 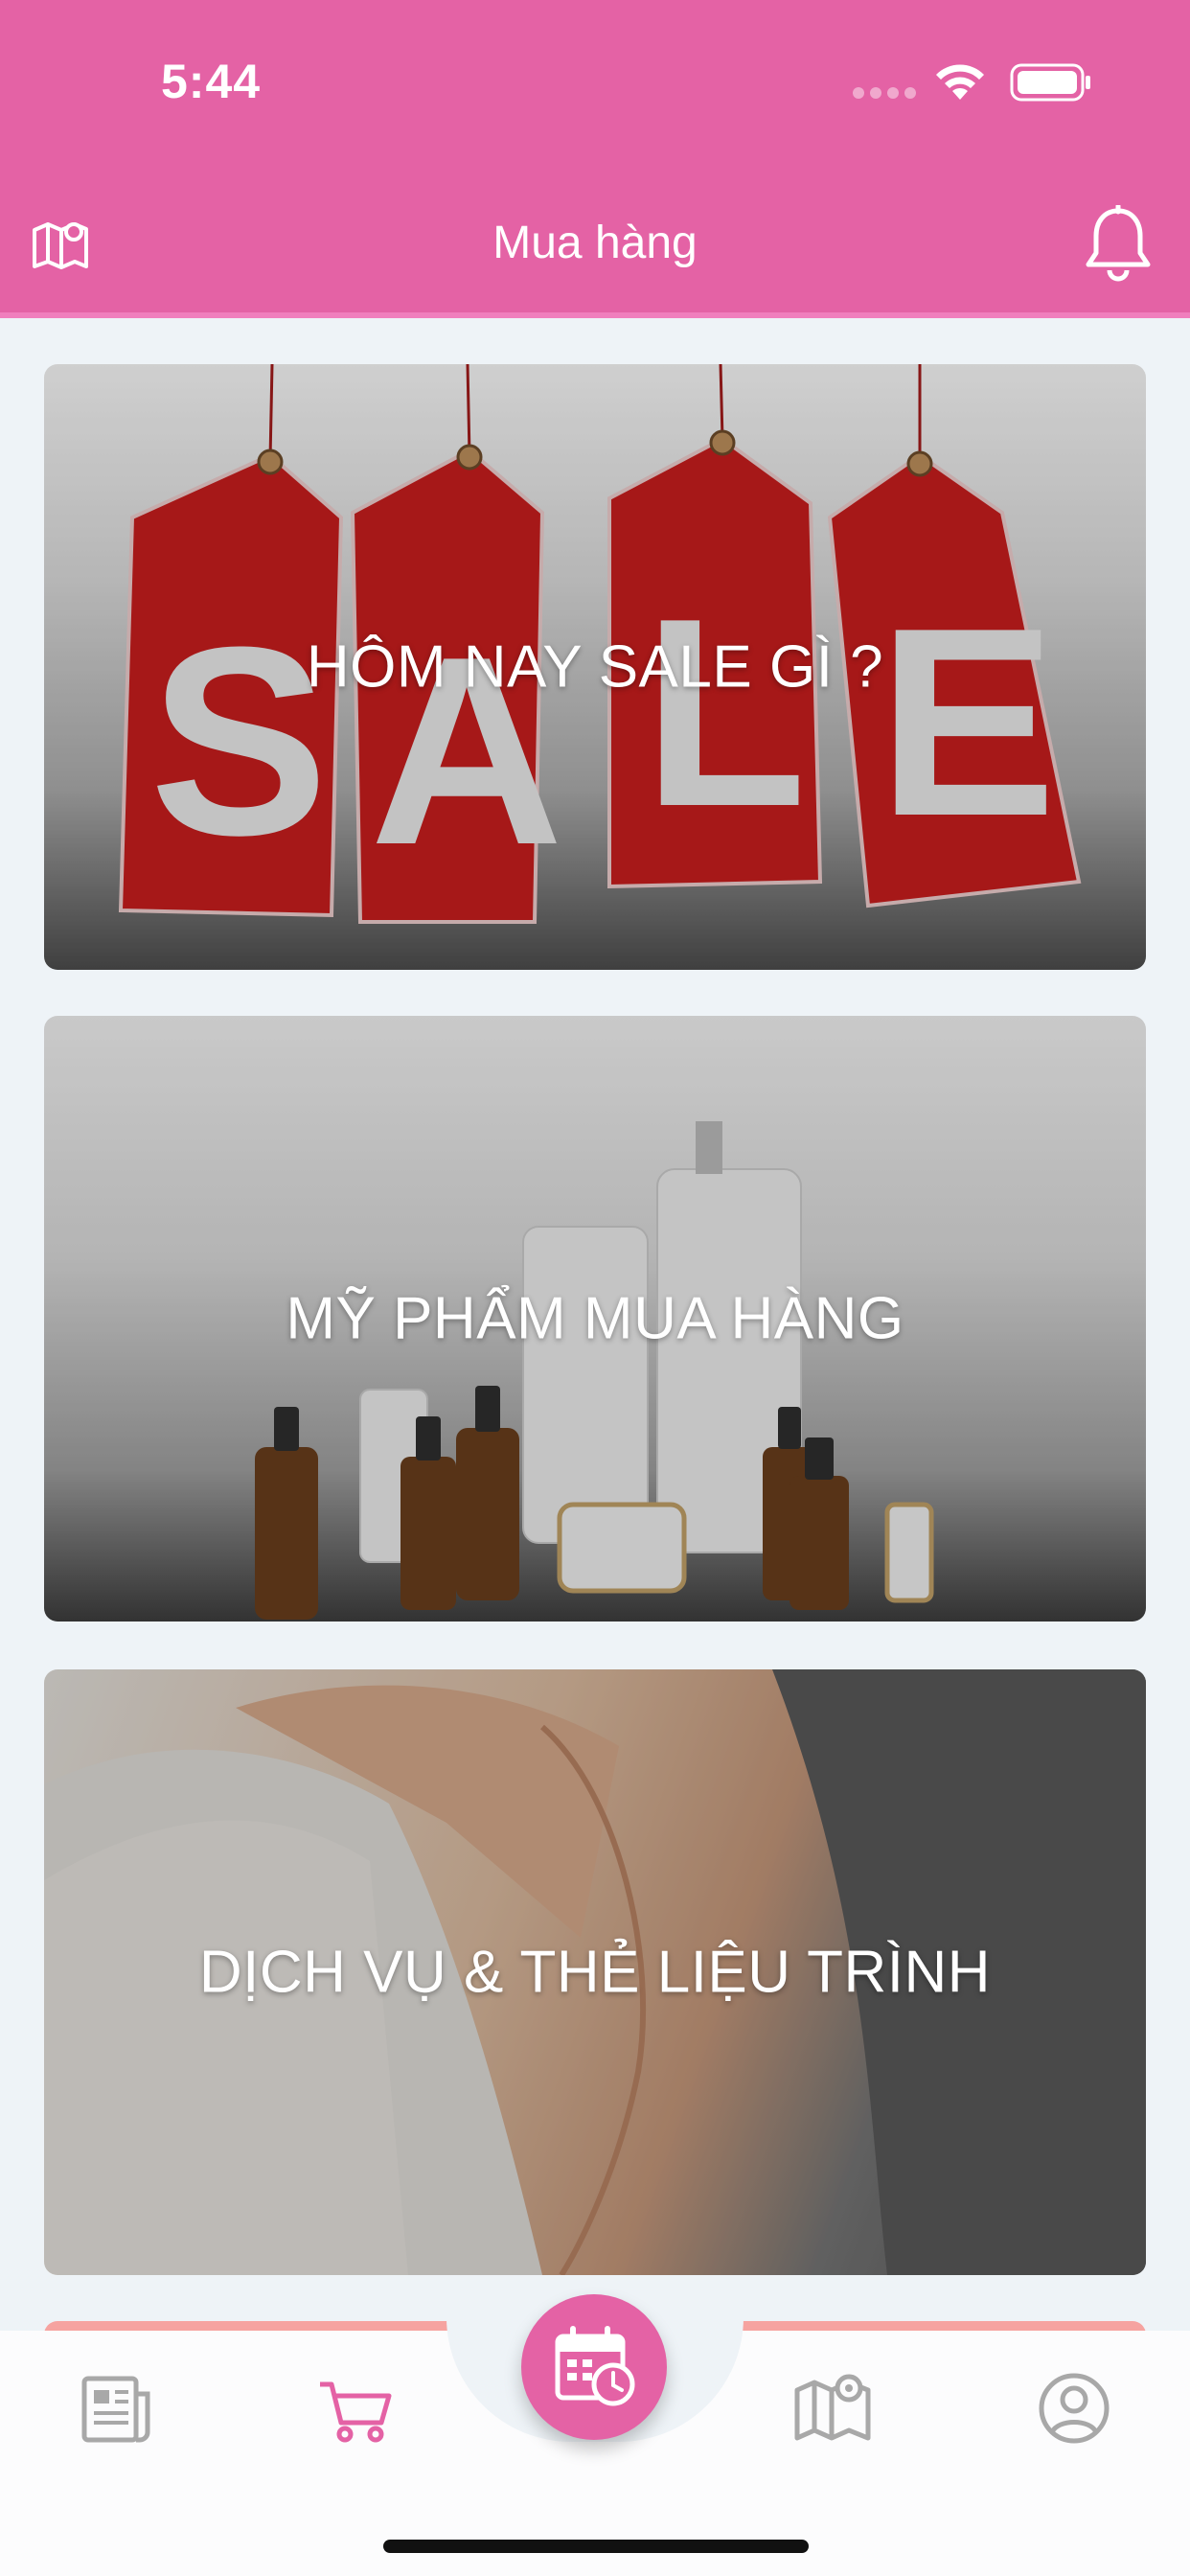 What do you see at coordinates (116, 2408) in the screenshot?
I see `newspaper-icon` at bounding box center [116, 2408].